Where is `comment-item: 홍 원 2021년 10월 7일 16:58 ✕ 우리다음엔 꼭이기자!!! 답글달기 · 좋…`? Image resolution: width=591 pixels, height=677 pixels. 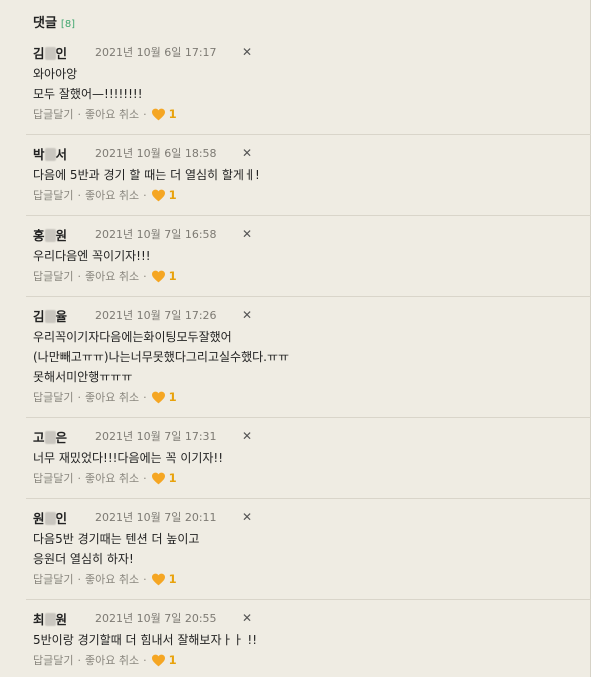 comment-item: 홍 원 2021년 10월 7일 16:58 ✕ 우리다음엔 꼭이기자!!! 답글달기 · 좋… is located at coordinates (309, 255).